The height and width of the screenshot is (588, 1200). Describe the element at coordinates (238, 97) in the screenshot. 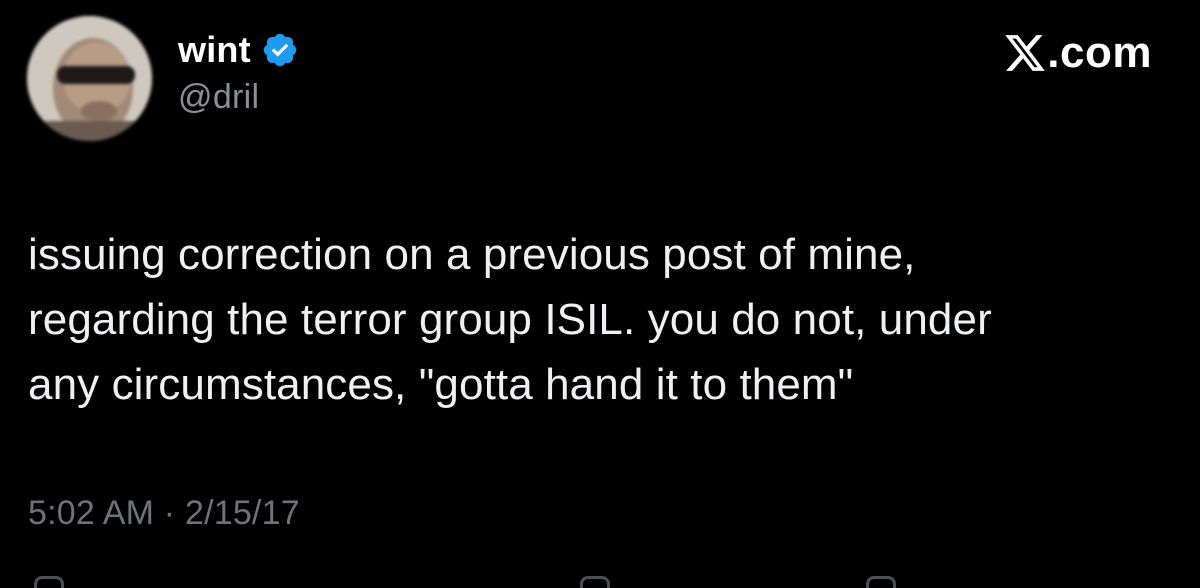

I see `author-handle: @dril` at that location.